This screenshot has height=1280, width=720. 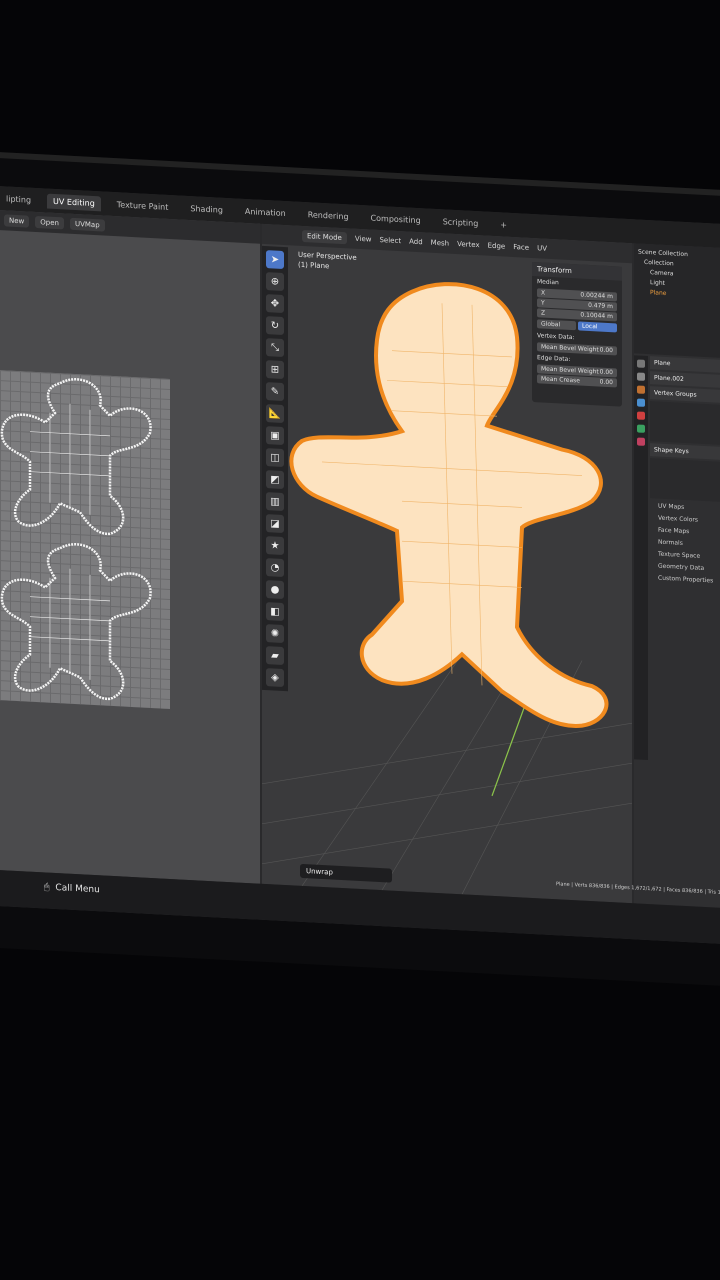 I want to click on properties-tabs, so click(x=641, y=558).